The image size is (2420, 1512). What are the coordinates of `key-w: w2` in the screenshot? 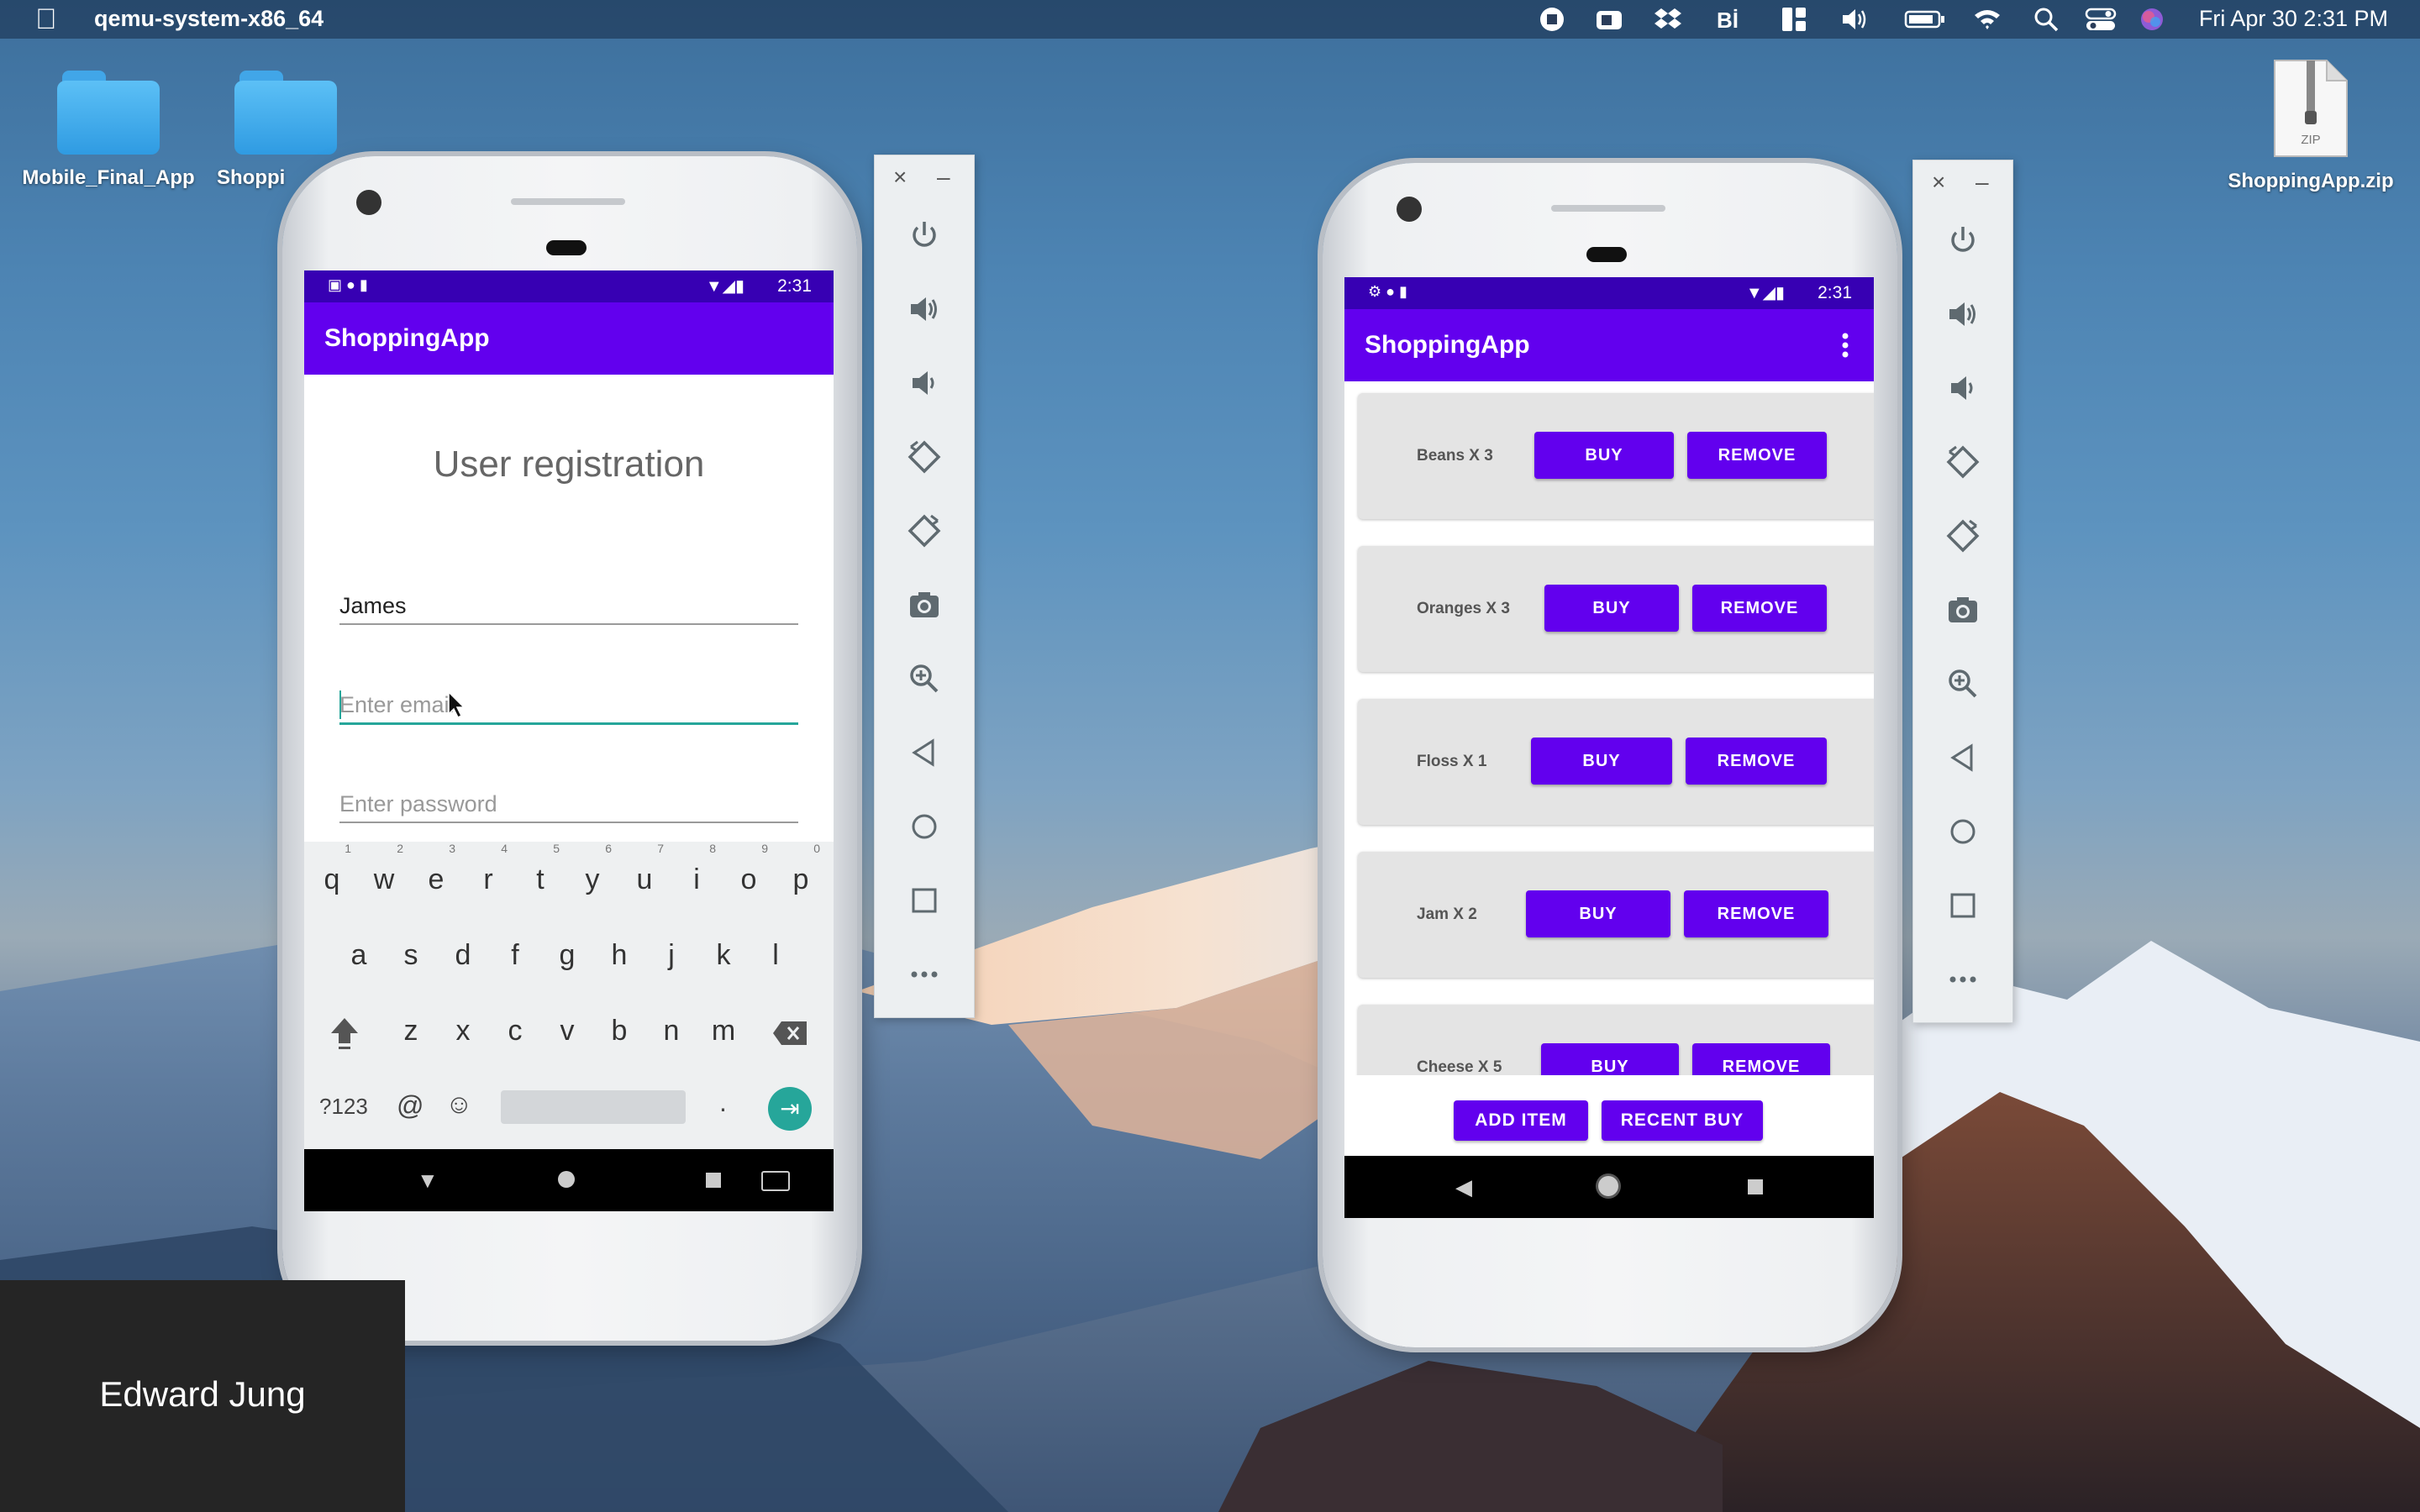 It's located at (384, 869).